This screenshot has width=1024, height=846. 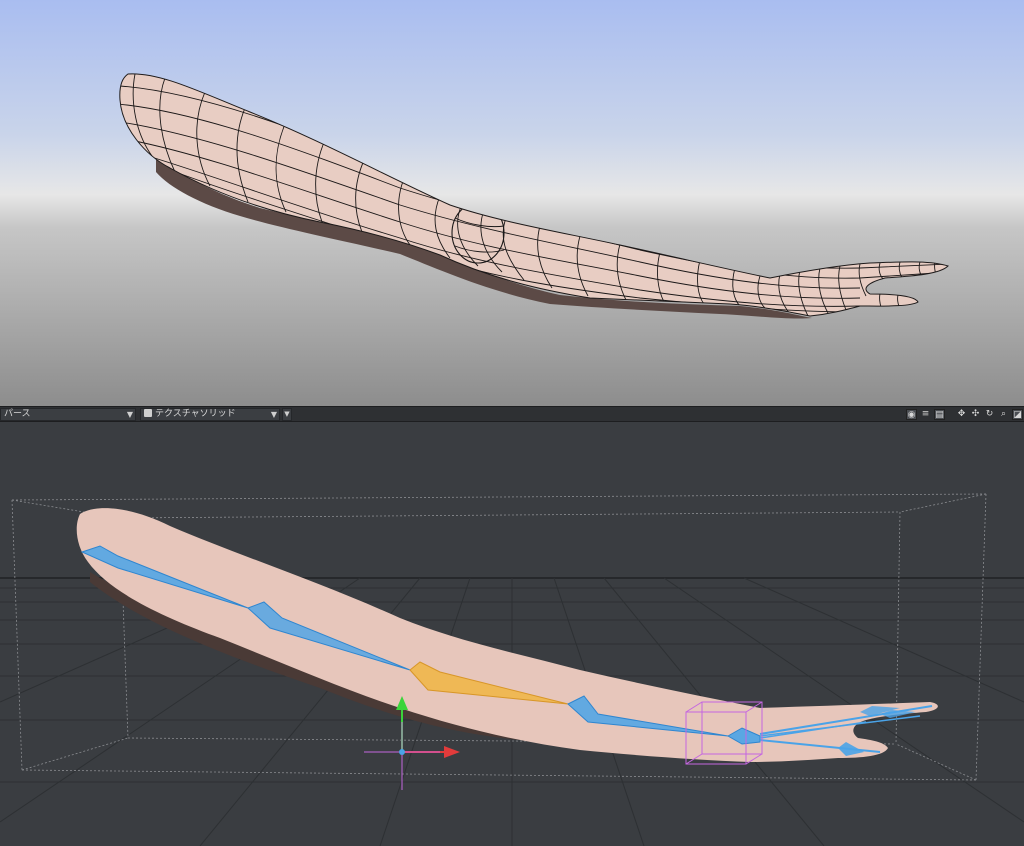 I want to click on view-mode-dropdown: パース ▼, so click(x=68, y=414).